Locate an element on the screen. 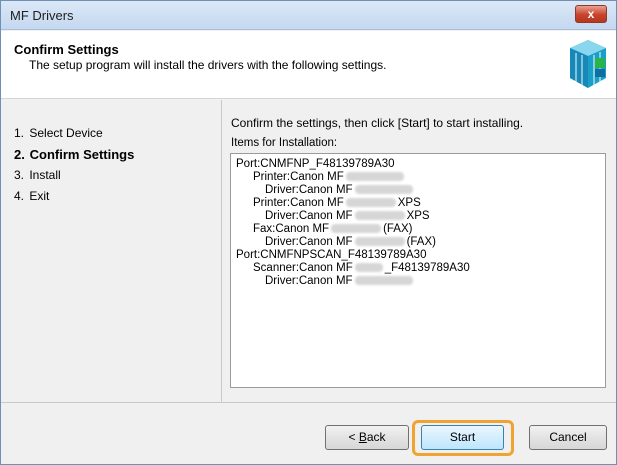 The height and width of the screenshot is (465, 617). cancel-button: Cancel is located at coordinates (568, 437).